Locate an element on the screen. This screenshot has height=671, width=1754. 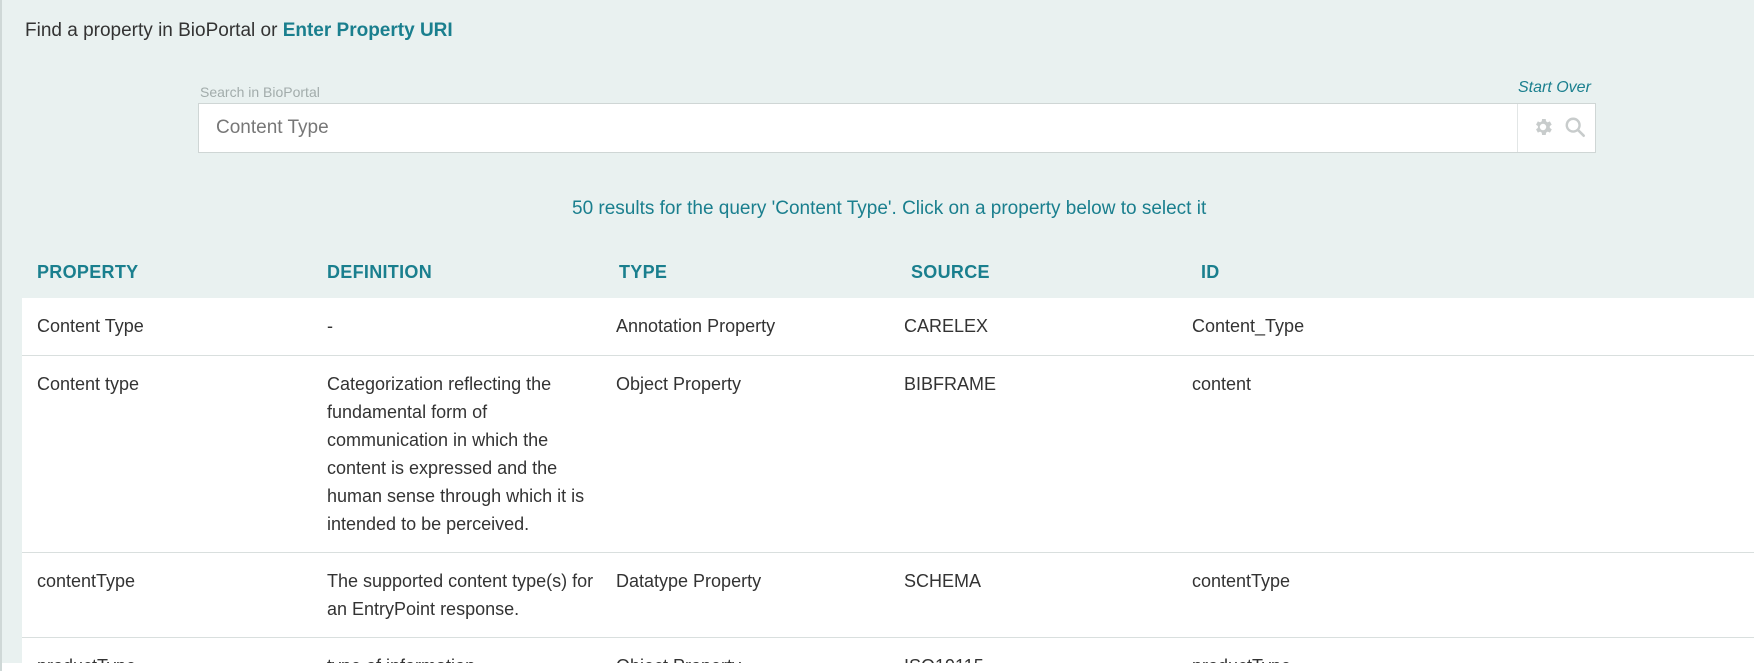
cell-property: Content type is located at coordinates (88, 384).